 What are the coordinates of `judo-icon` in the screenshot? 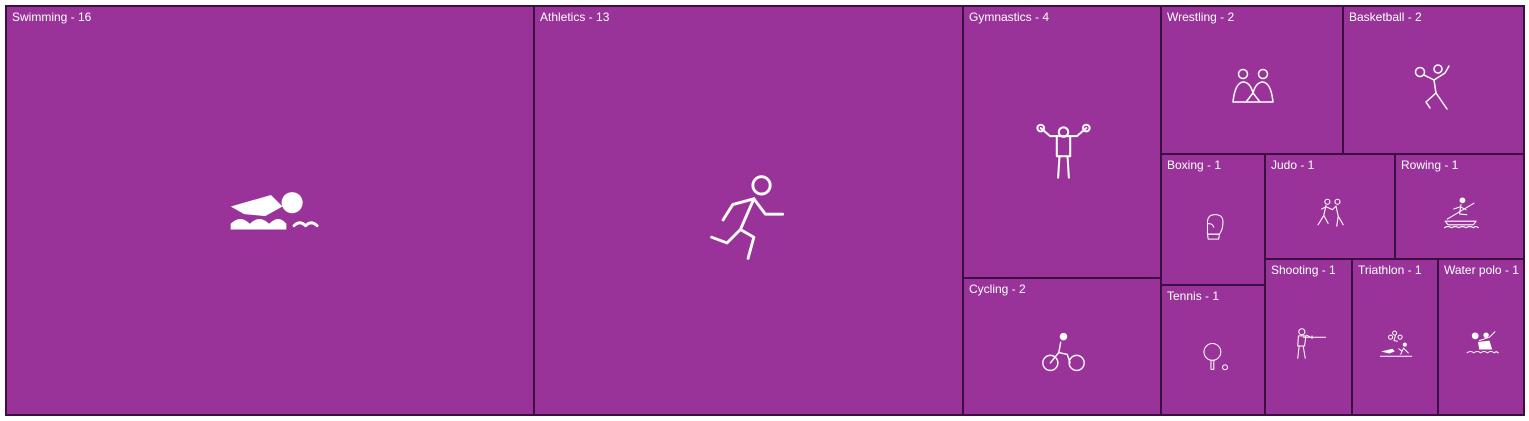 It's located at (1330, 212).